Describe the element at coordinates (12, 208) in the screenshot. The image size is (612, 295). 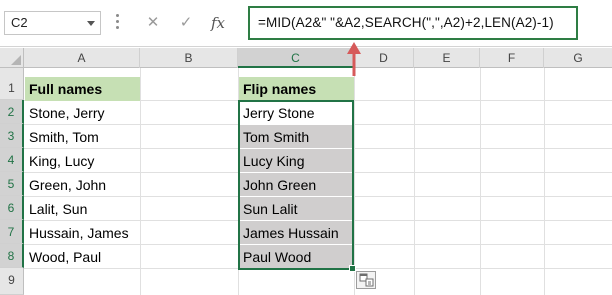
I see `row-header-6: 6` at that location.